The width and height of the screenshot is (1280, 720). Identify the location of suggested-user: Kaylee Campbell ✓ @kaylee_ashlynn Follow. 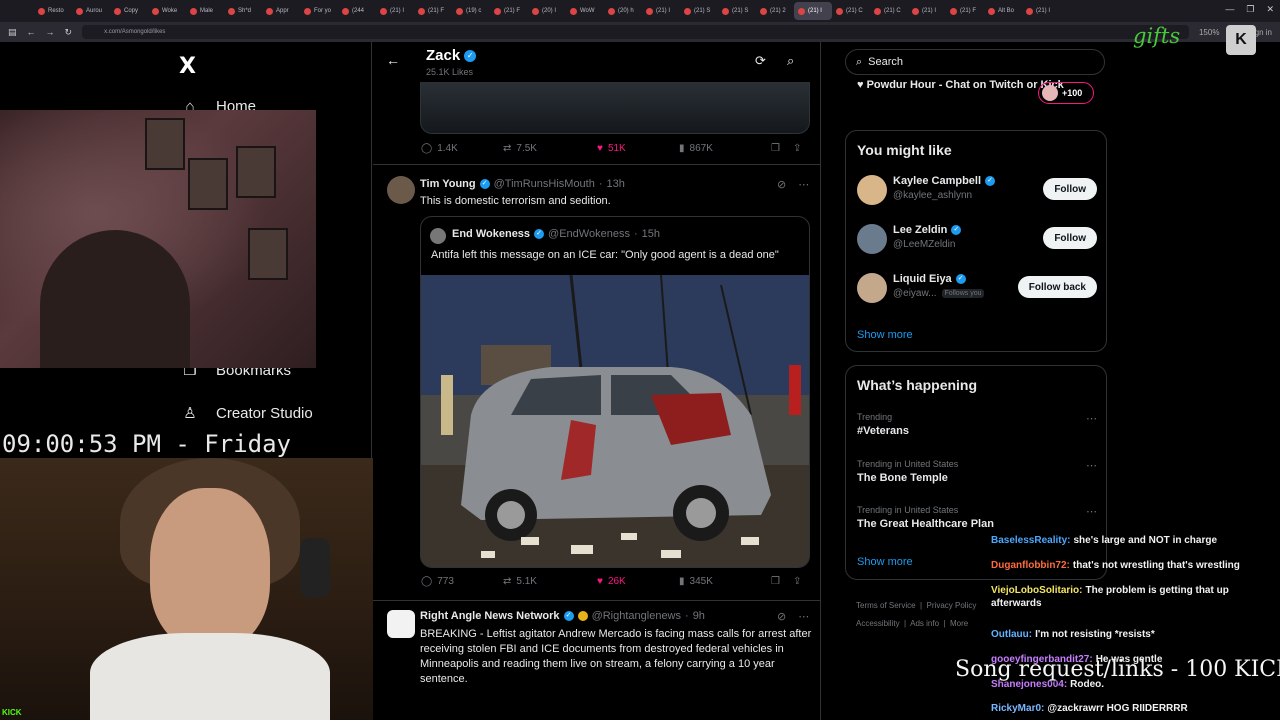
(977, 190).